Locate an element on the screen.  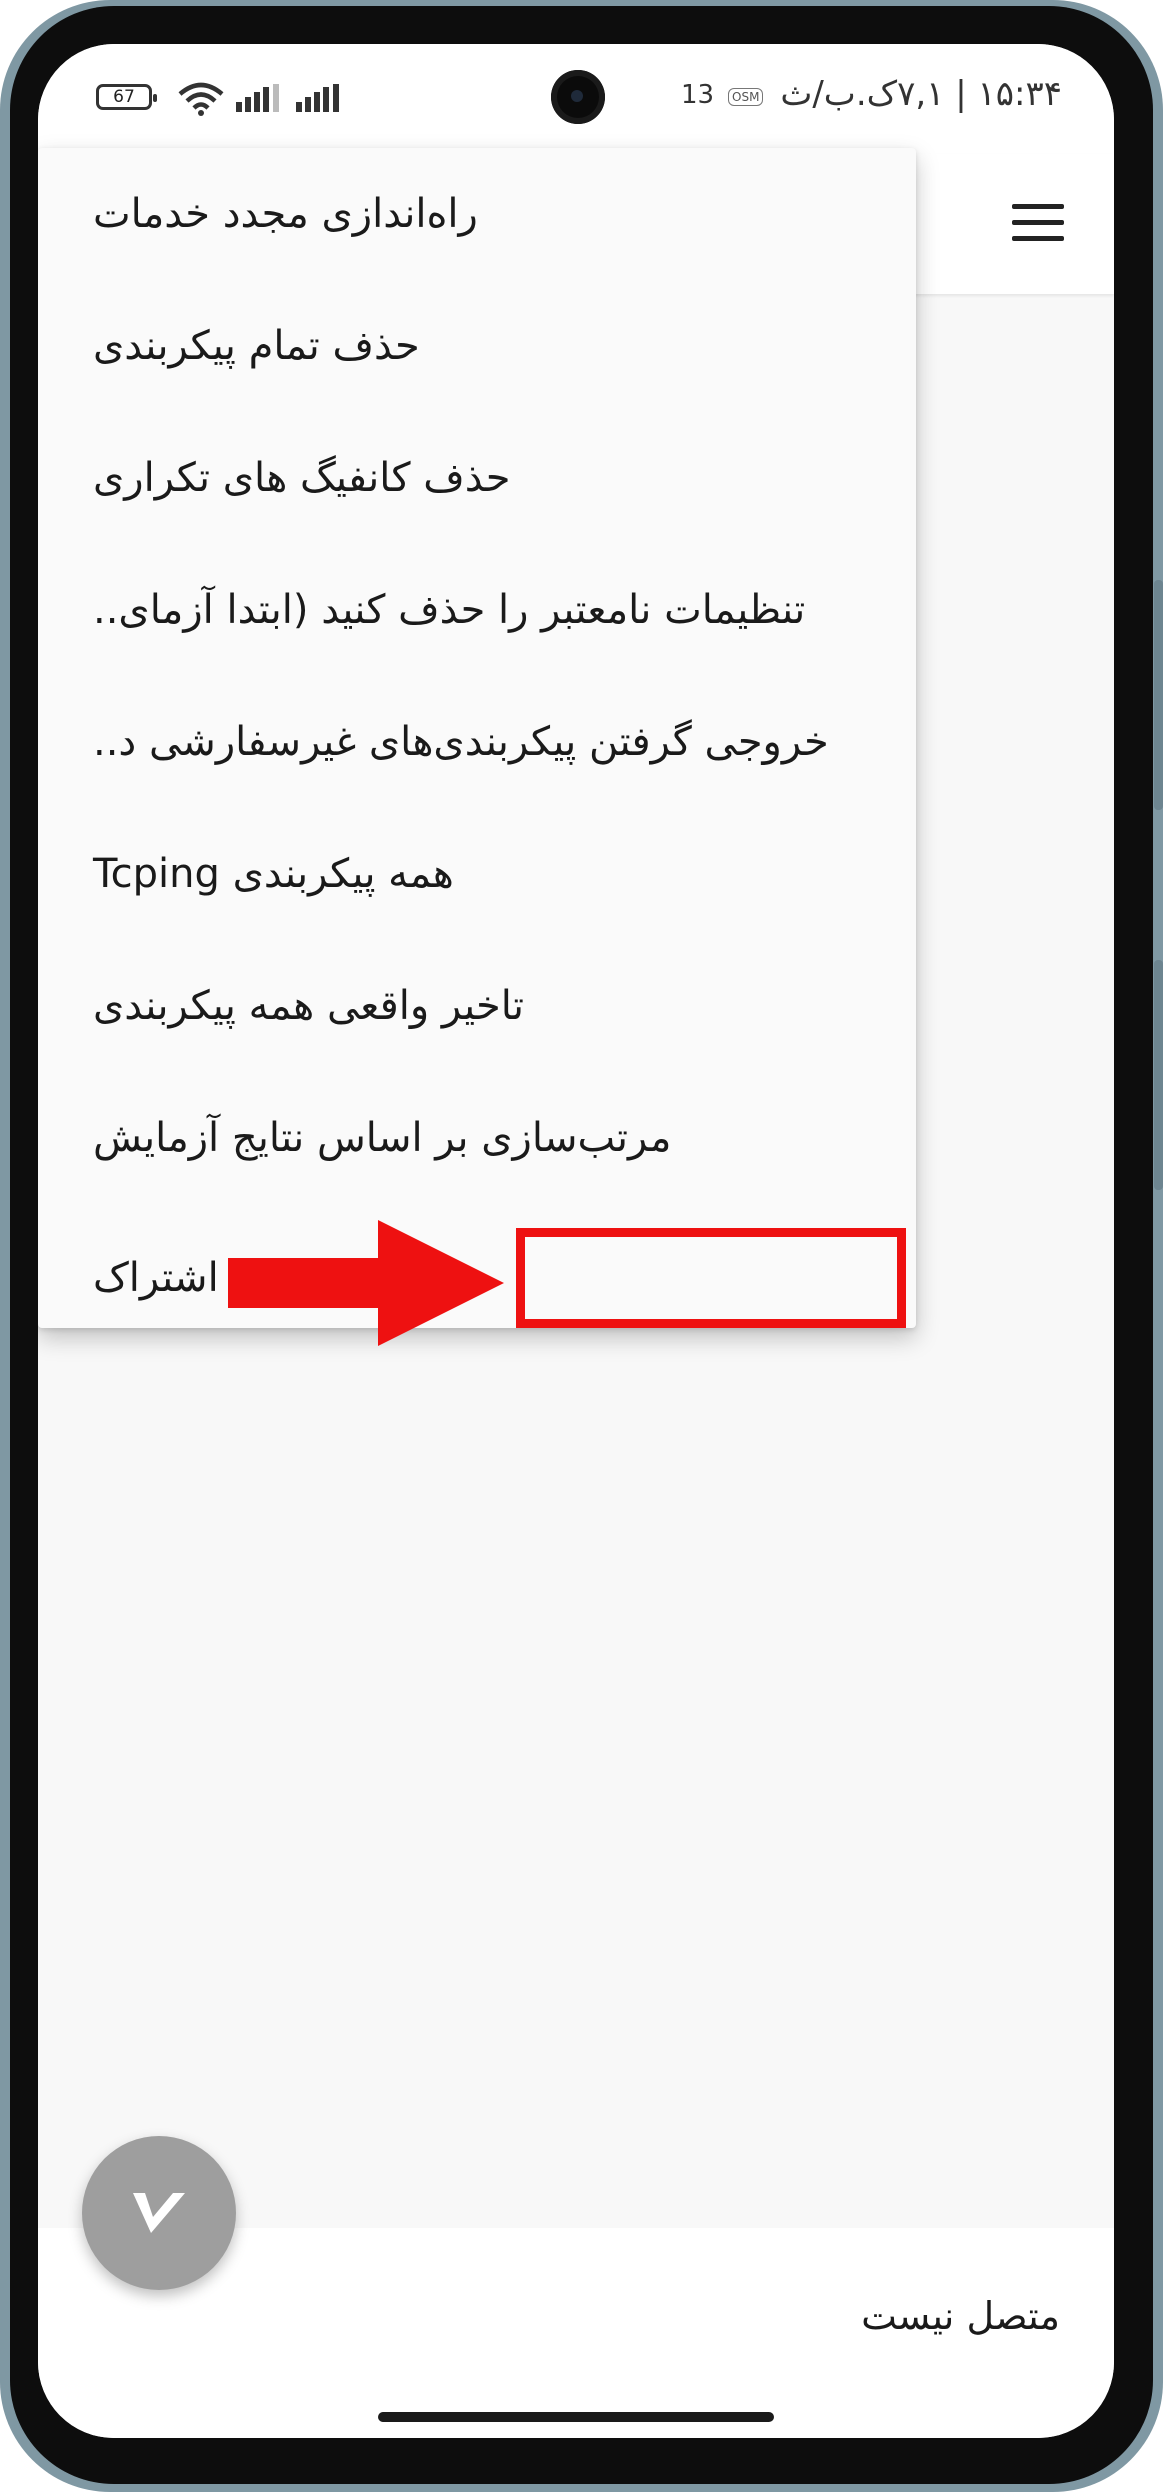
menu-item-real-delay-all: تاخیر واقعی همه پیکربندی is located at coordinates (456, 1006).